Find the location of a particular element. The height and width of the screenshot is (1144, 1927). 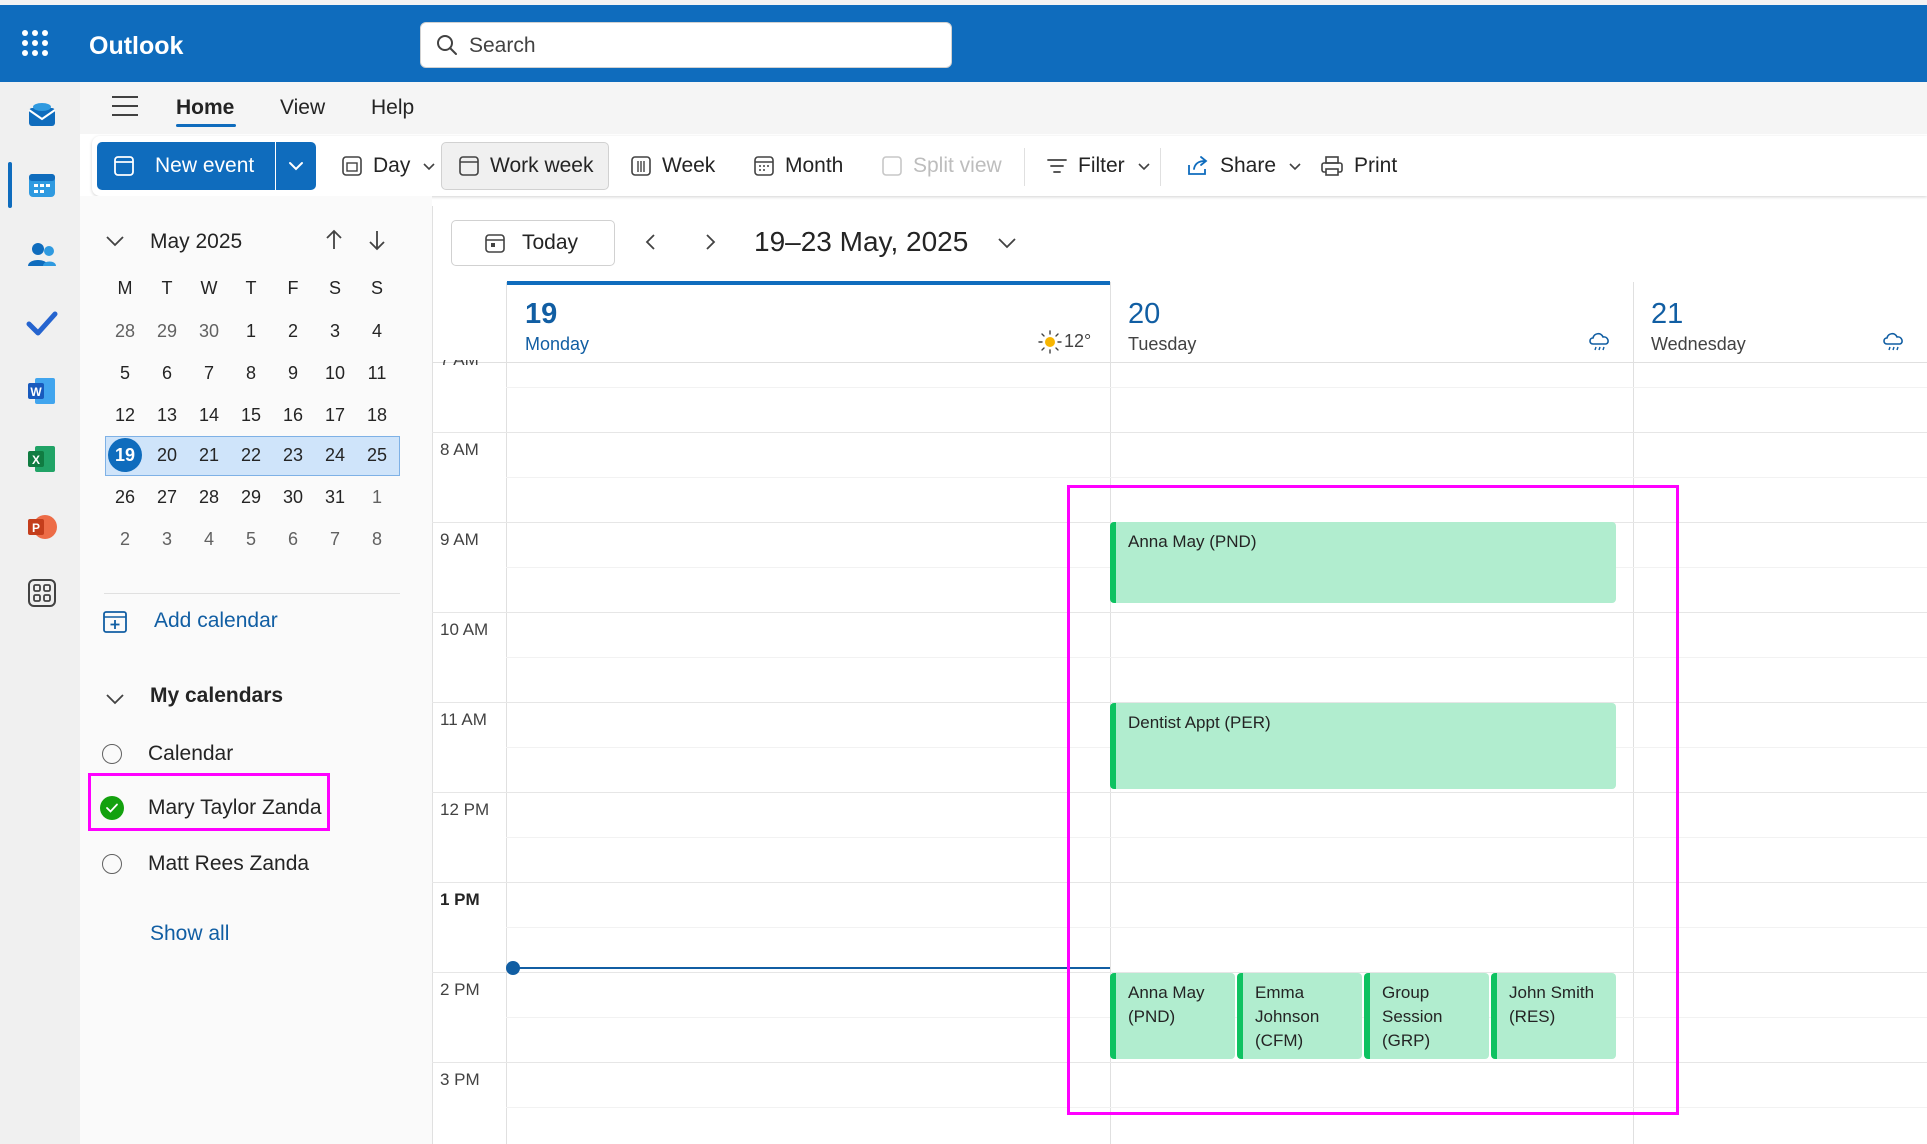

app-name: Outlook is located at coordinates (136, 46).